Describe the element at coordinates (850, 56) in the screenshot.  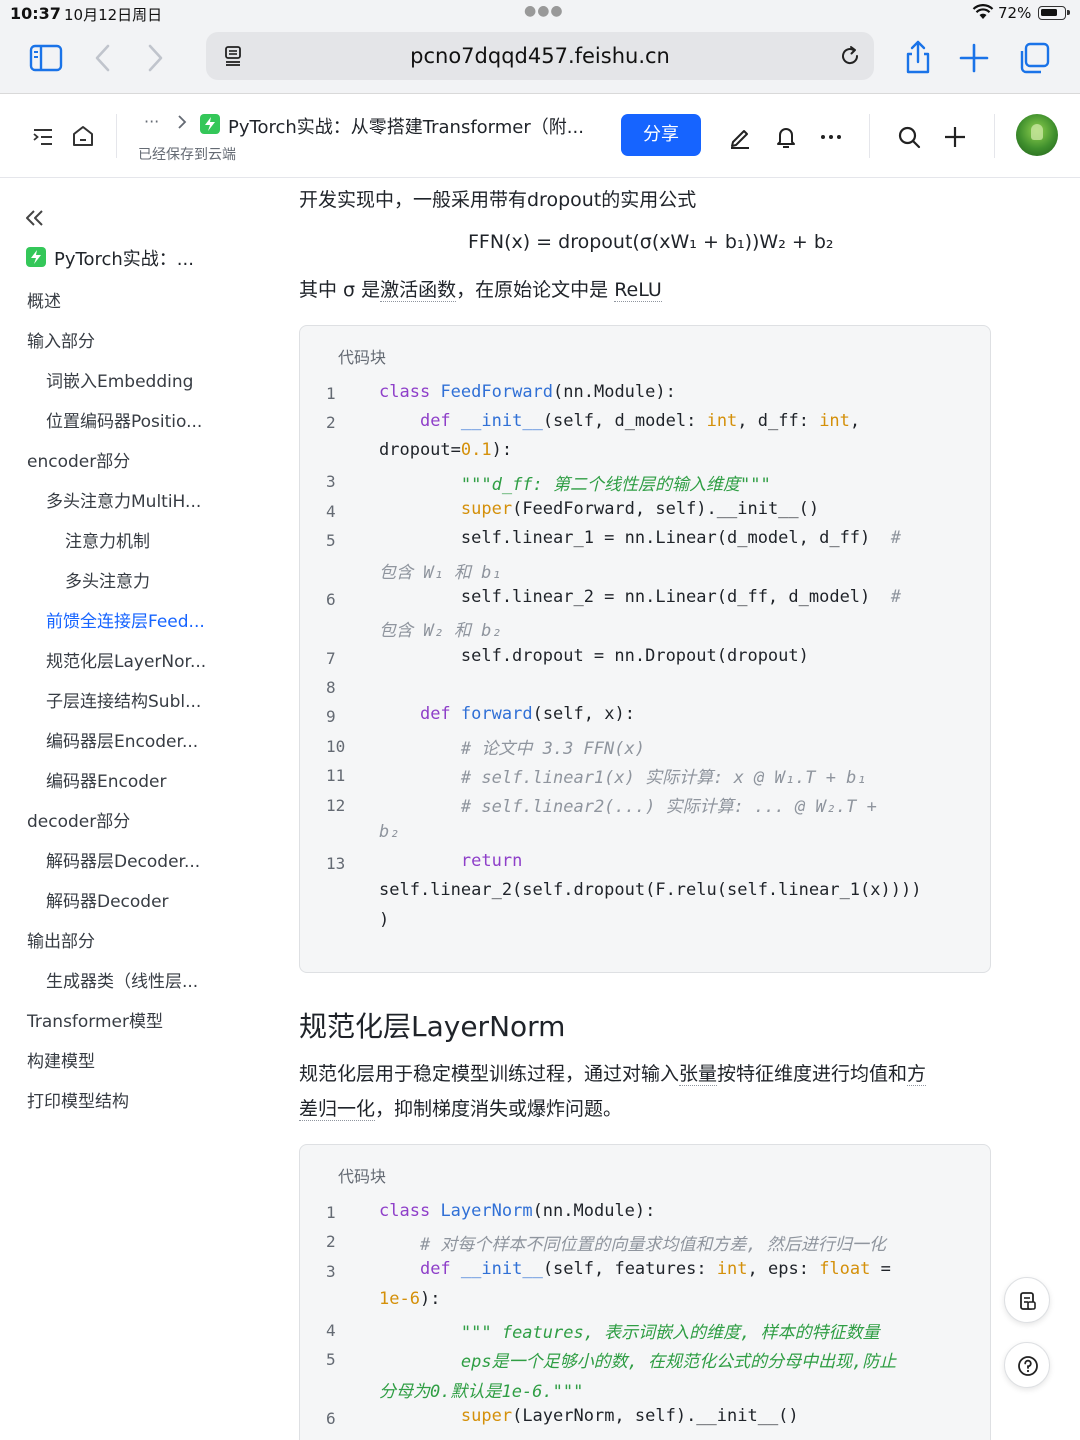
I see `reload-icon` at that location.